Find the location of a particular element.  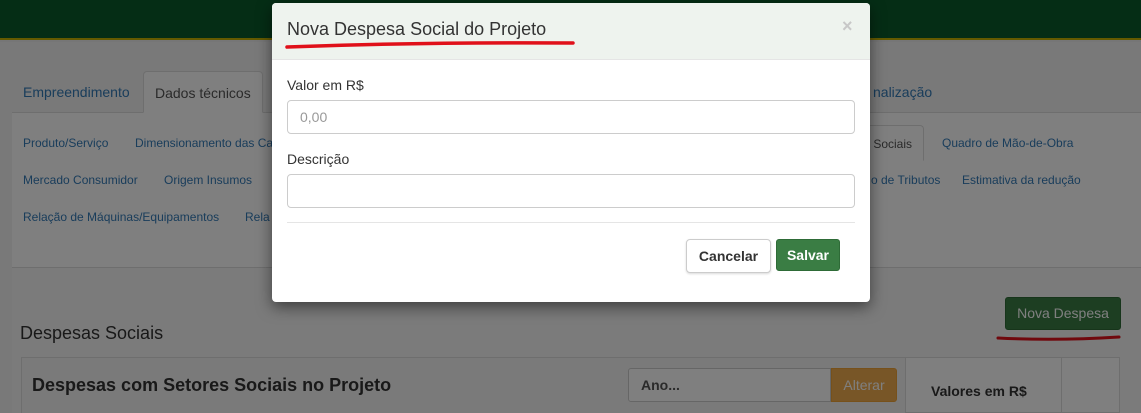

valor-input is located at coordinates (571, 117).